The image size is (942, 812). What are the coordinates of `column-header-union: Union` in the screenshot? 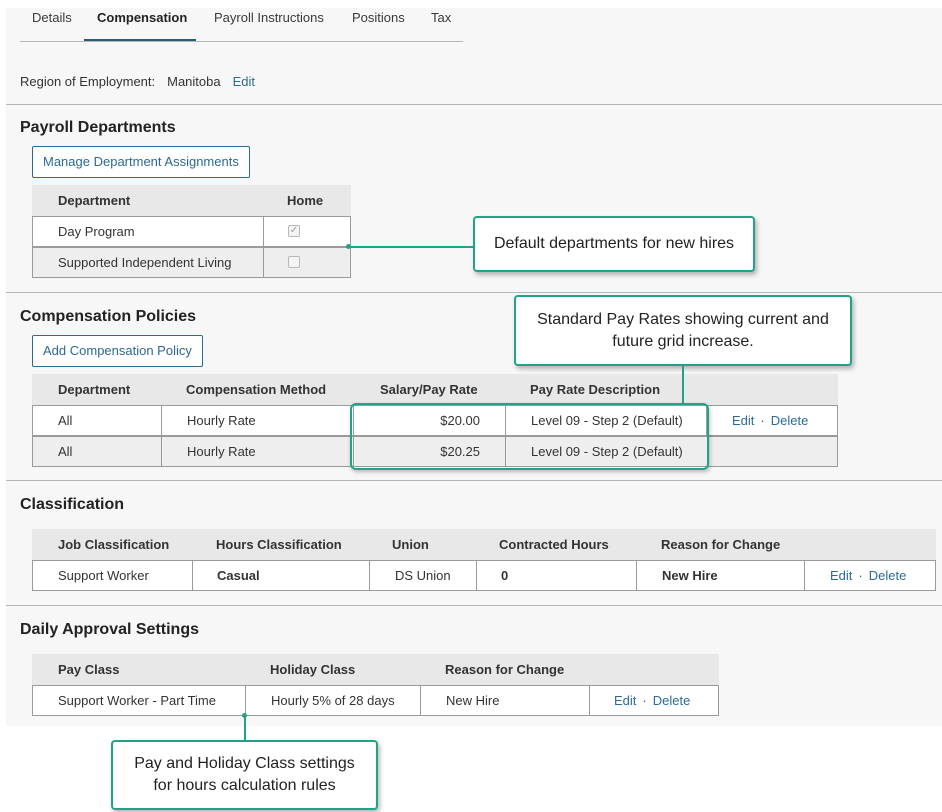 It's located at (410, 544).